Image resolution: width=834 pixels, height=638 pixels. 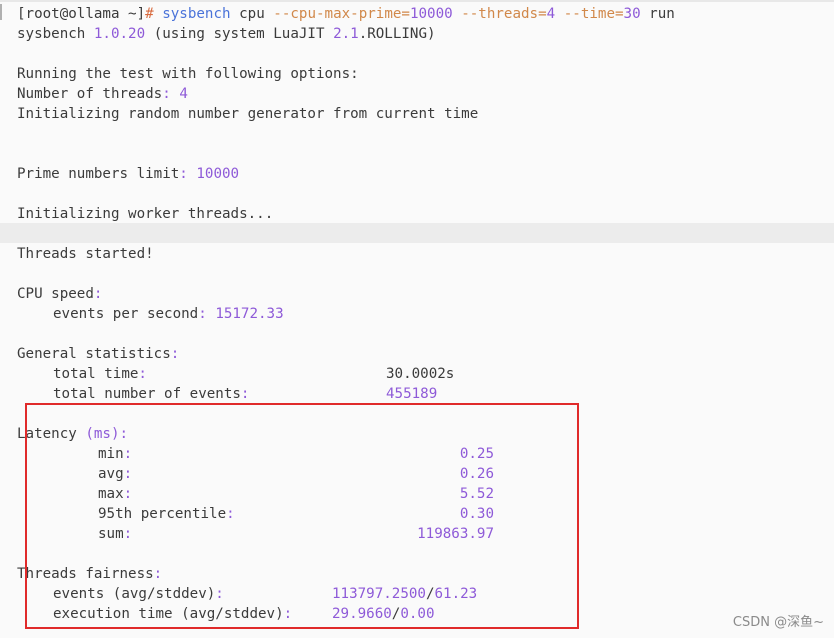 I want to click on flag-cpu-max-prime-value: 10000, so click(x=431, y=14).